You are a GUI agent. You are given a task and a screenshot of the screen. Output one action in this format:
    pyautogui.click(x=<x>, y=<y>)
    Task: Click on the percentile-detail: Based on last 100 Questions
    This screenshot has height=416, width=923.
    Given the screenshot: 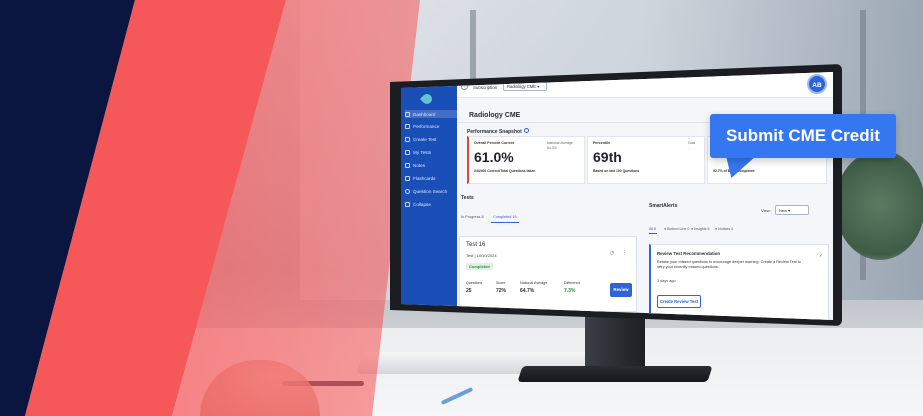 What is the action you would take?
    pyautogui.click(x=616, y=171)
    